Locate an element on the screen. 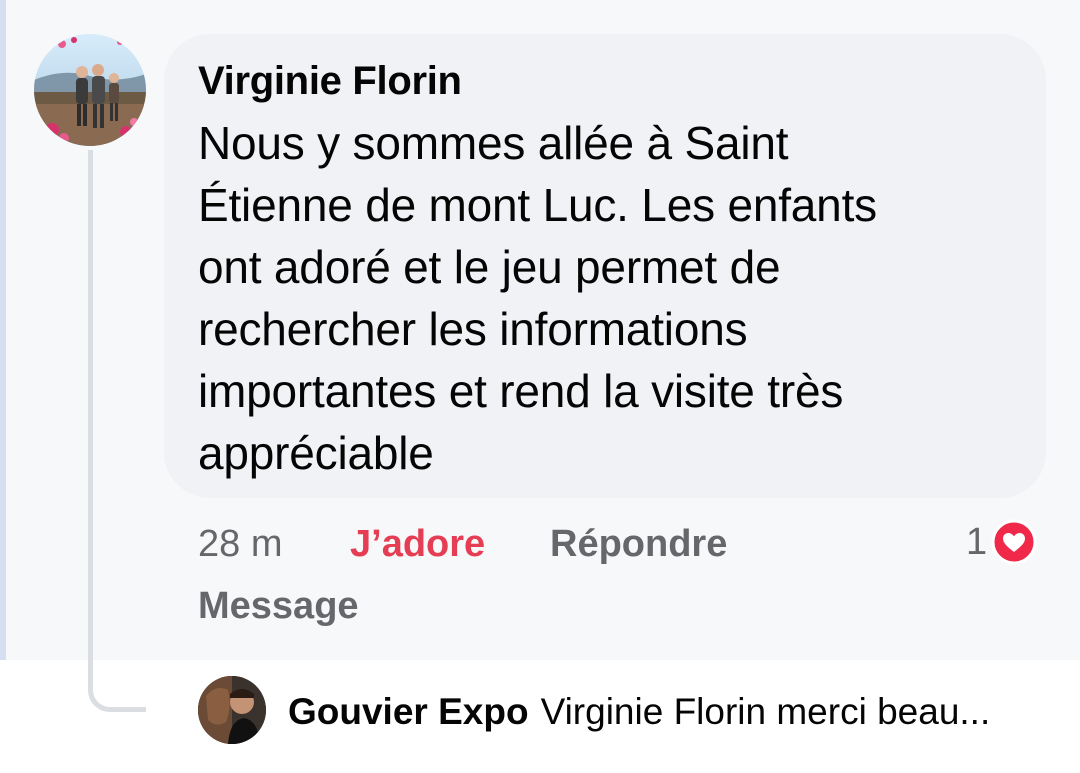  message-button: Message is located at coordinates (278, 606).